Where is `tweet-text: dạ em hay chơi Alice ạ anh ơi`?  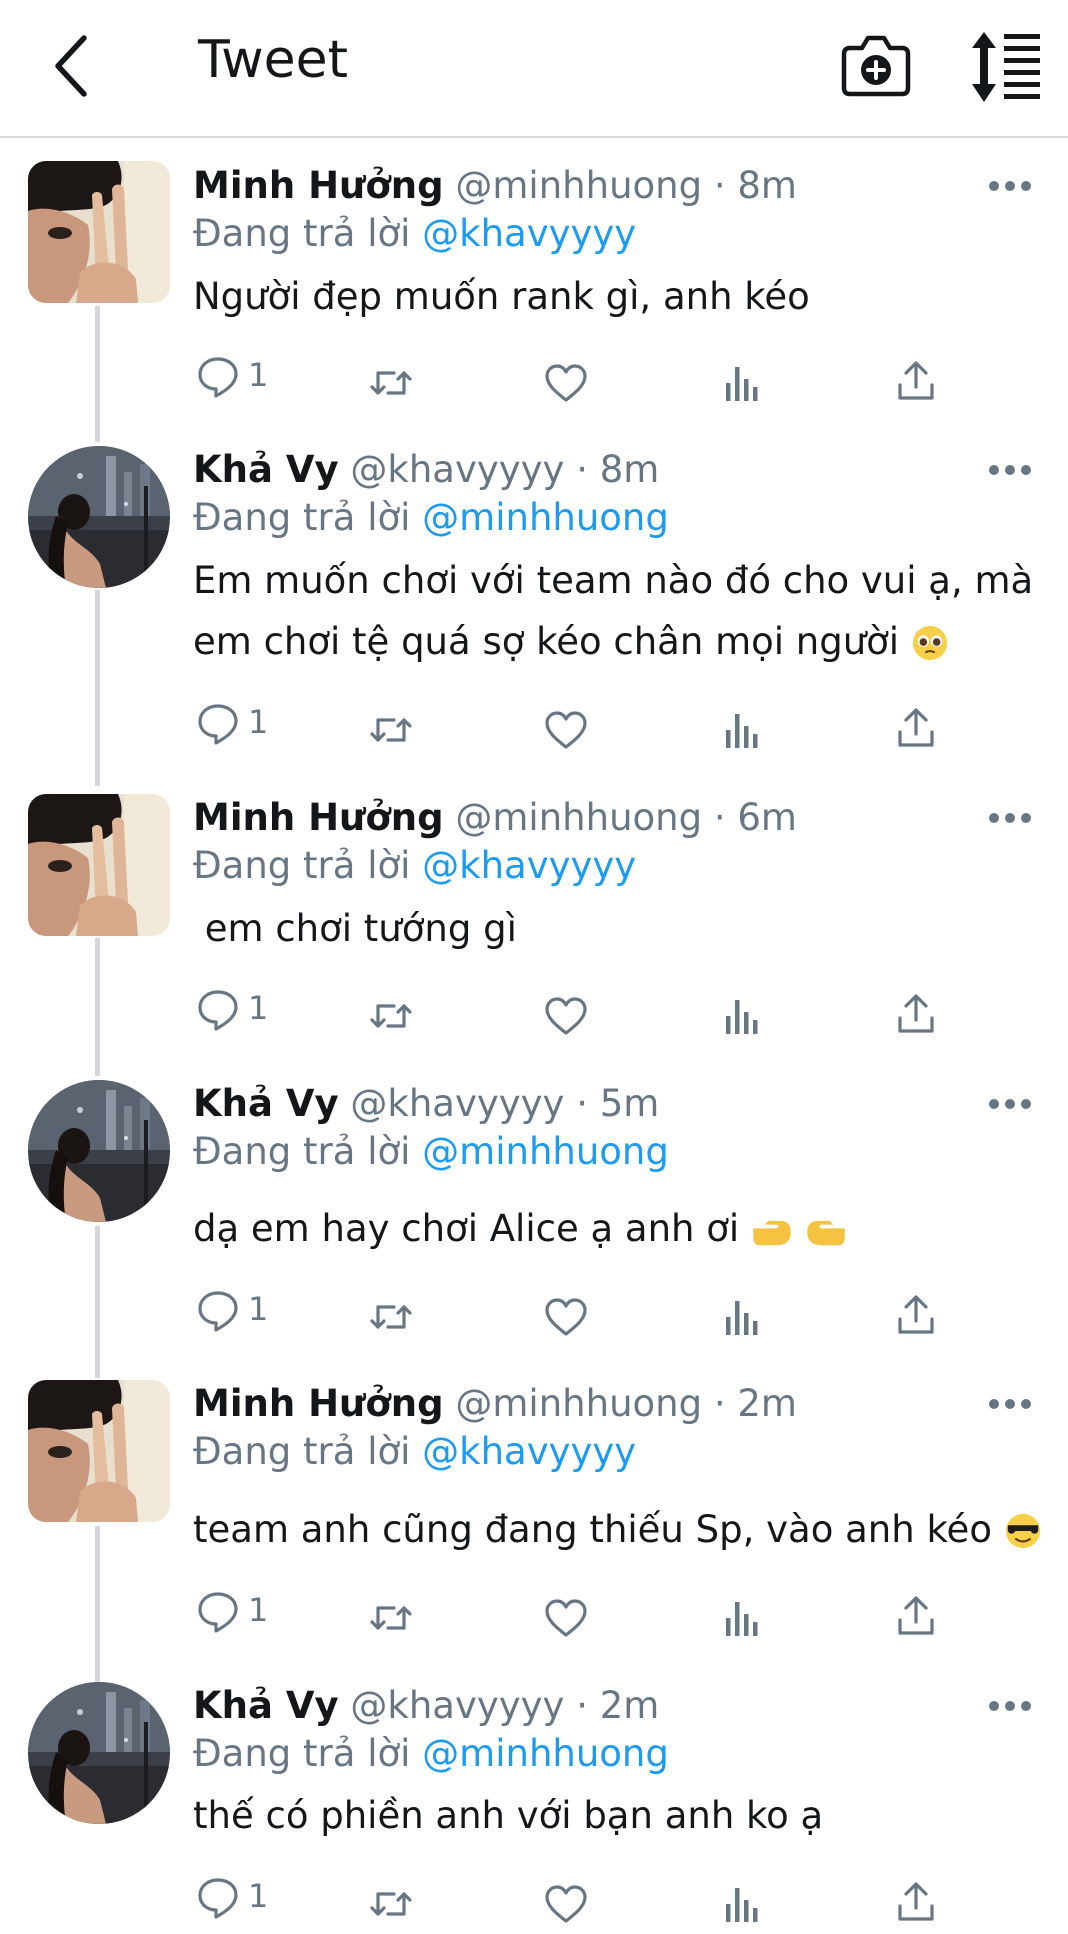
tweet-text: dạ em hay chơi Alice ạ anh ơi is located at coordinates (618, 1228).